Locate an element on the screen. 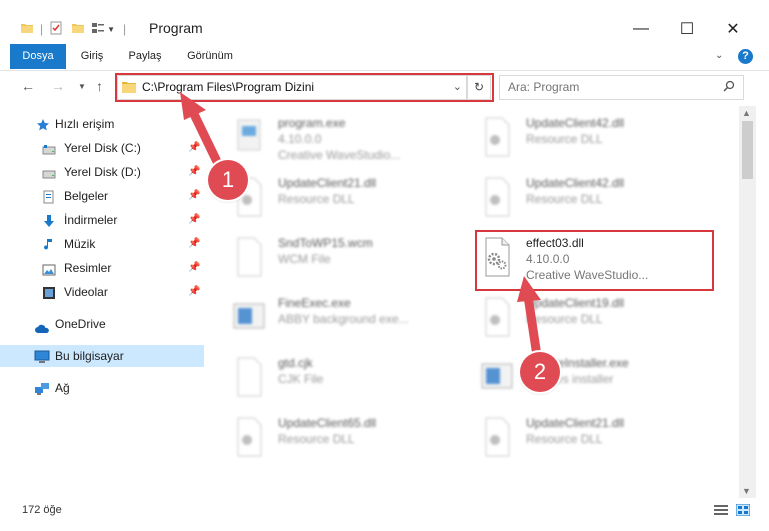  step-1-badge: 1 is located at coordinates (228, 180).